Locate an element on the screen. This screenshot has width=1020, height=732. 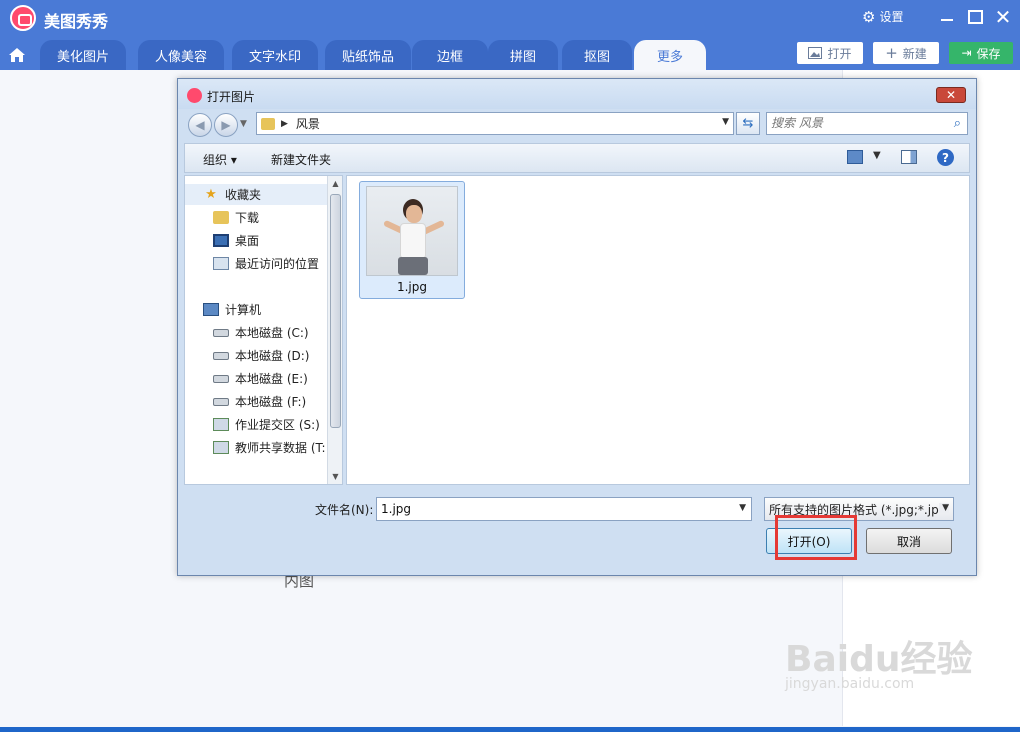
refresh-icon: ⇆ is located at coordinates (748, 123).